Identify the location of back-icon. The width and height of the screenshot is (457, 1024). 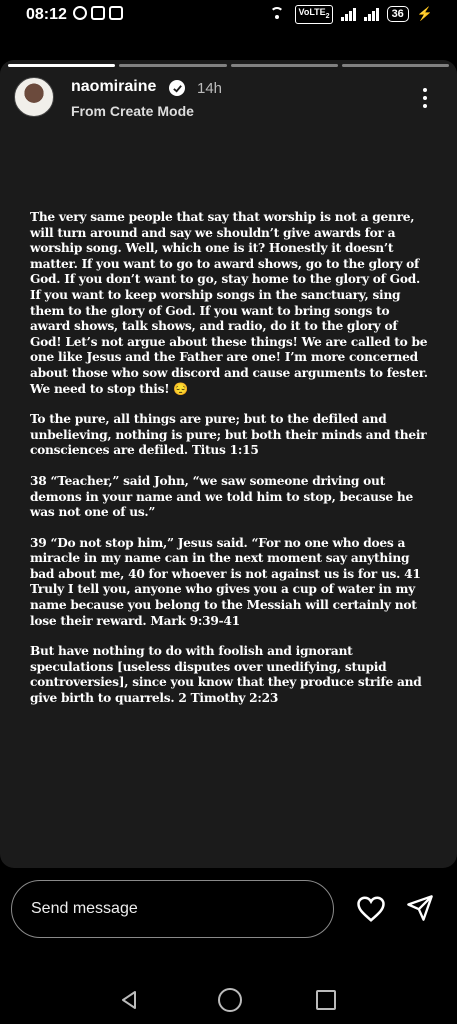
(130, 1000).